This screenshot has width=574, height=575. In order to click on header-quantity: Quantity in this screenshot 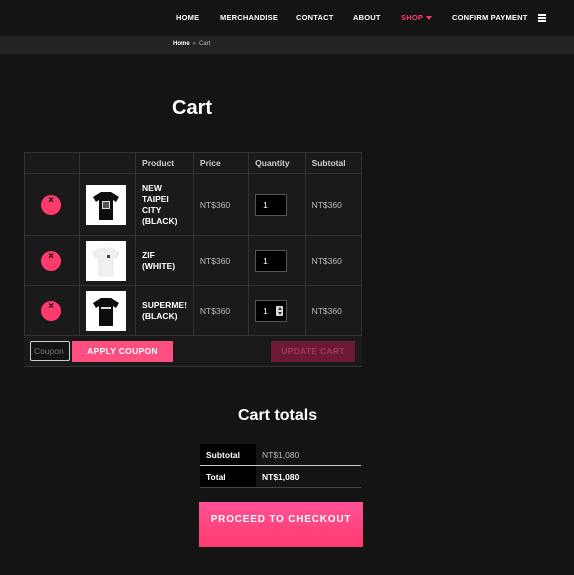, I will do `click(277, 163)`.